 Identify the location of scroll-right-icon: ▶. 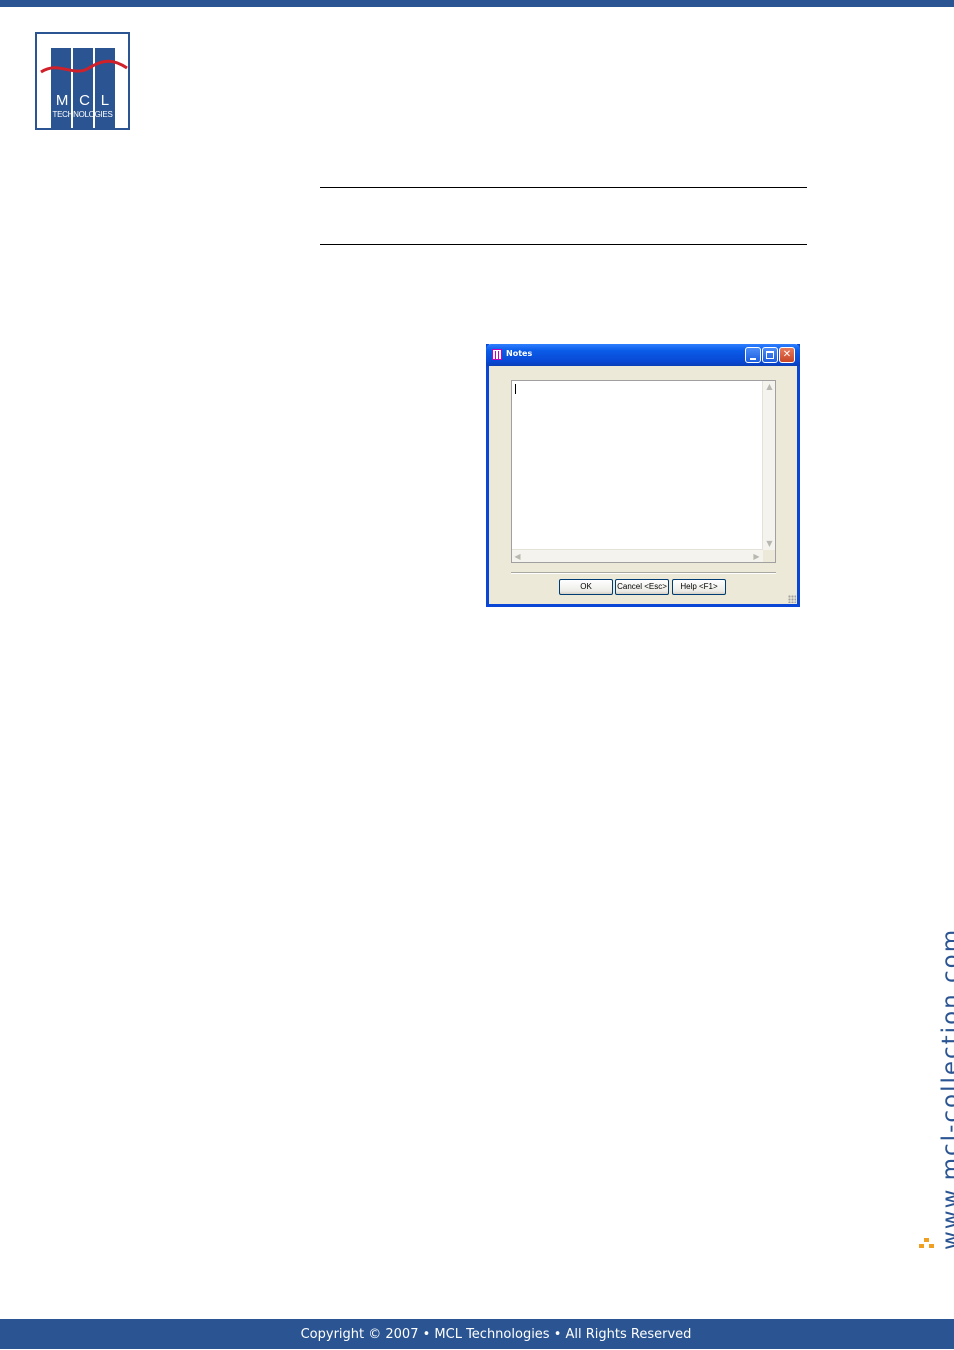
(756, 556).